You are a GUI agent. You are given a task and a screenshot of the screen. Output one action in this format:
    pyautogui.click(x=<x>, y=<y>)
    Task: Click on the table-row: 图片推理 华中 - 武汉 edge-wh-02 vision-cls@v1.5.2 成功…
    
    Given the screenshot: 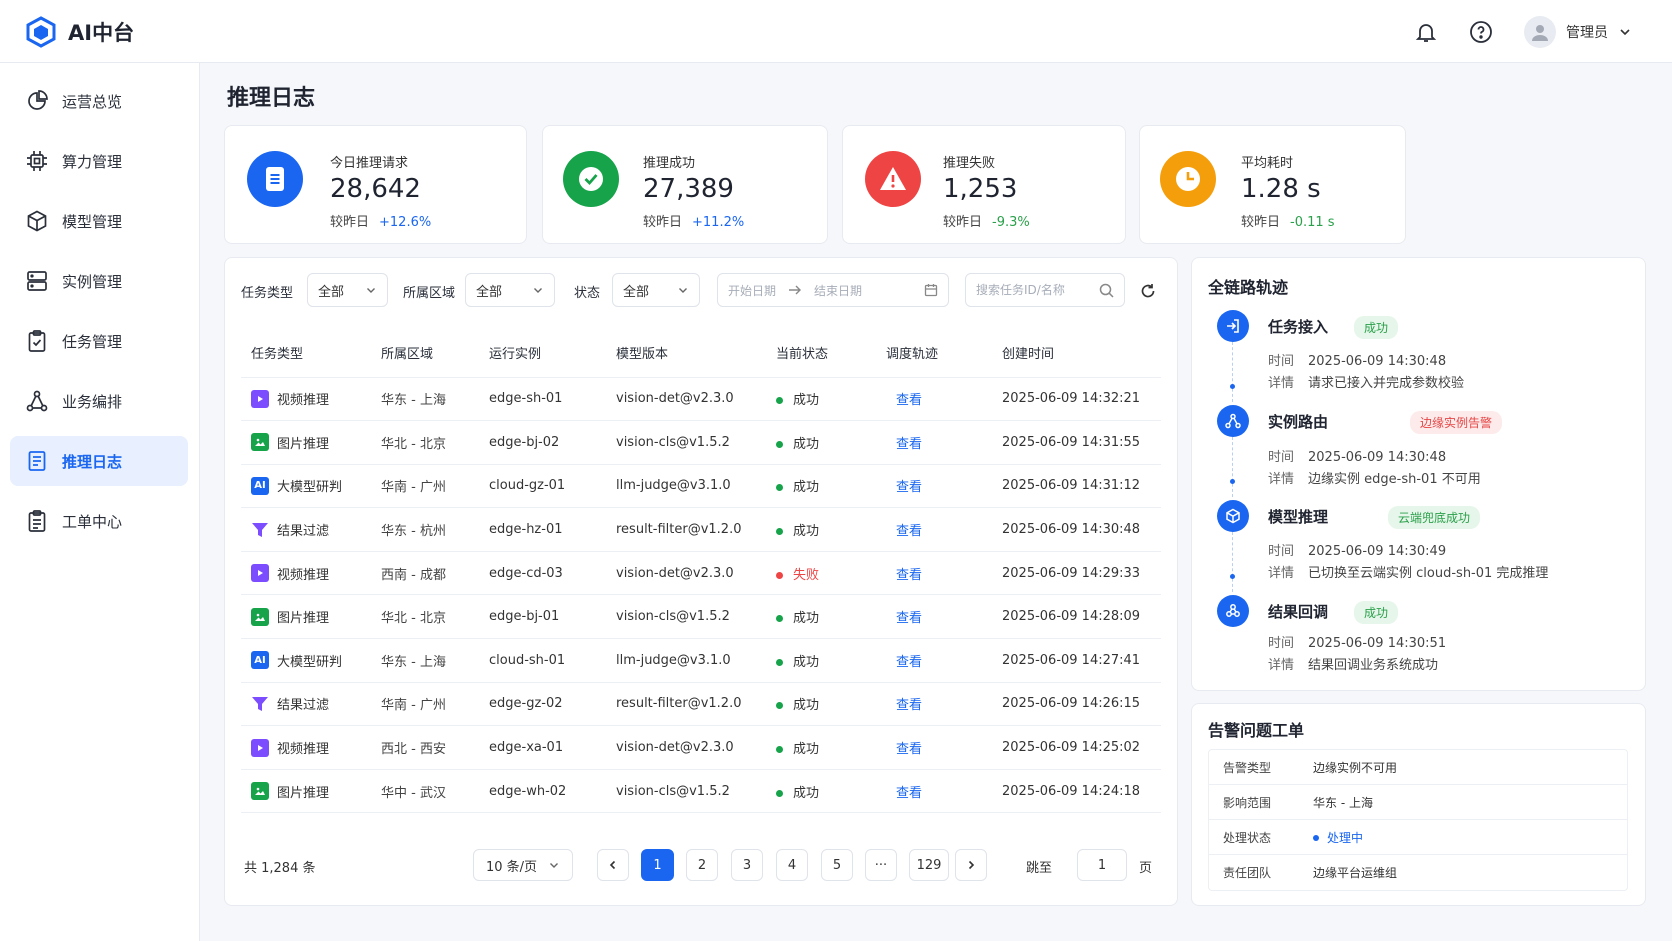 What is the action you would take?
    pyautogui.click(x=701, y=791)
    